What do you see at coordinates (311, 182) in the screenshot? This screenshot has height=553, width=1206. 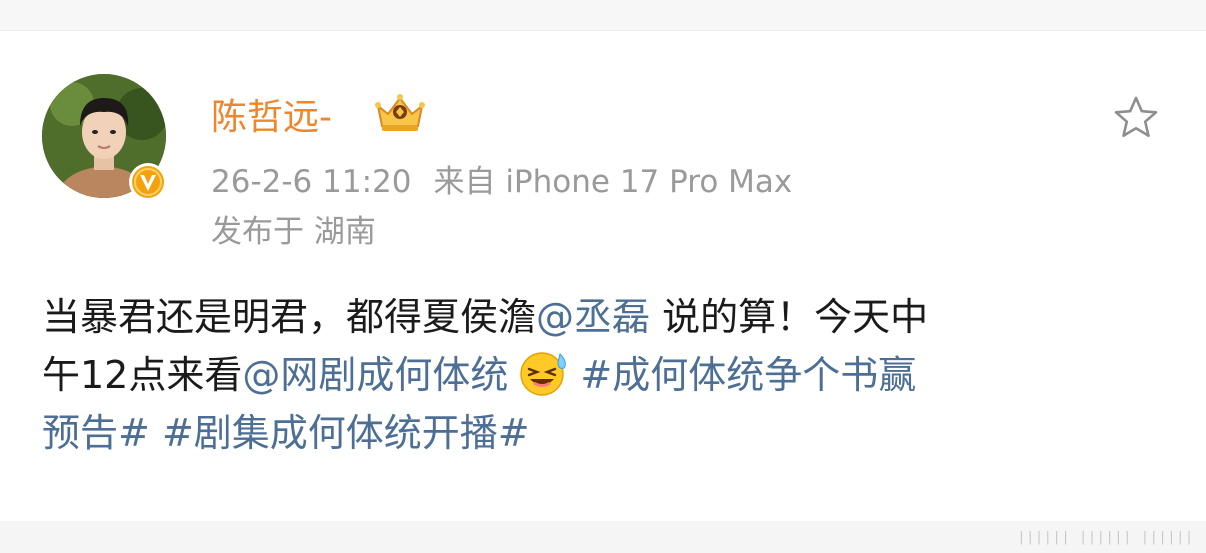 I see `post-timestamp: 26-2-6 11:20` at bounding box center [311, 182].